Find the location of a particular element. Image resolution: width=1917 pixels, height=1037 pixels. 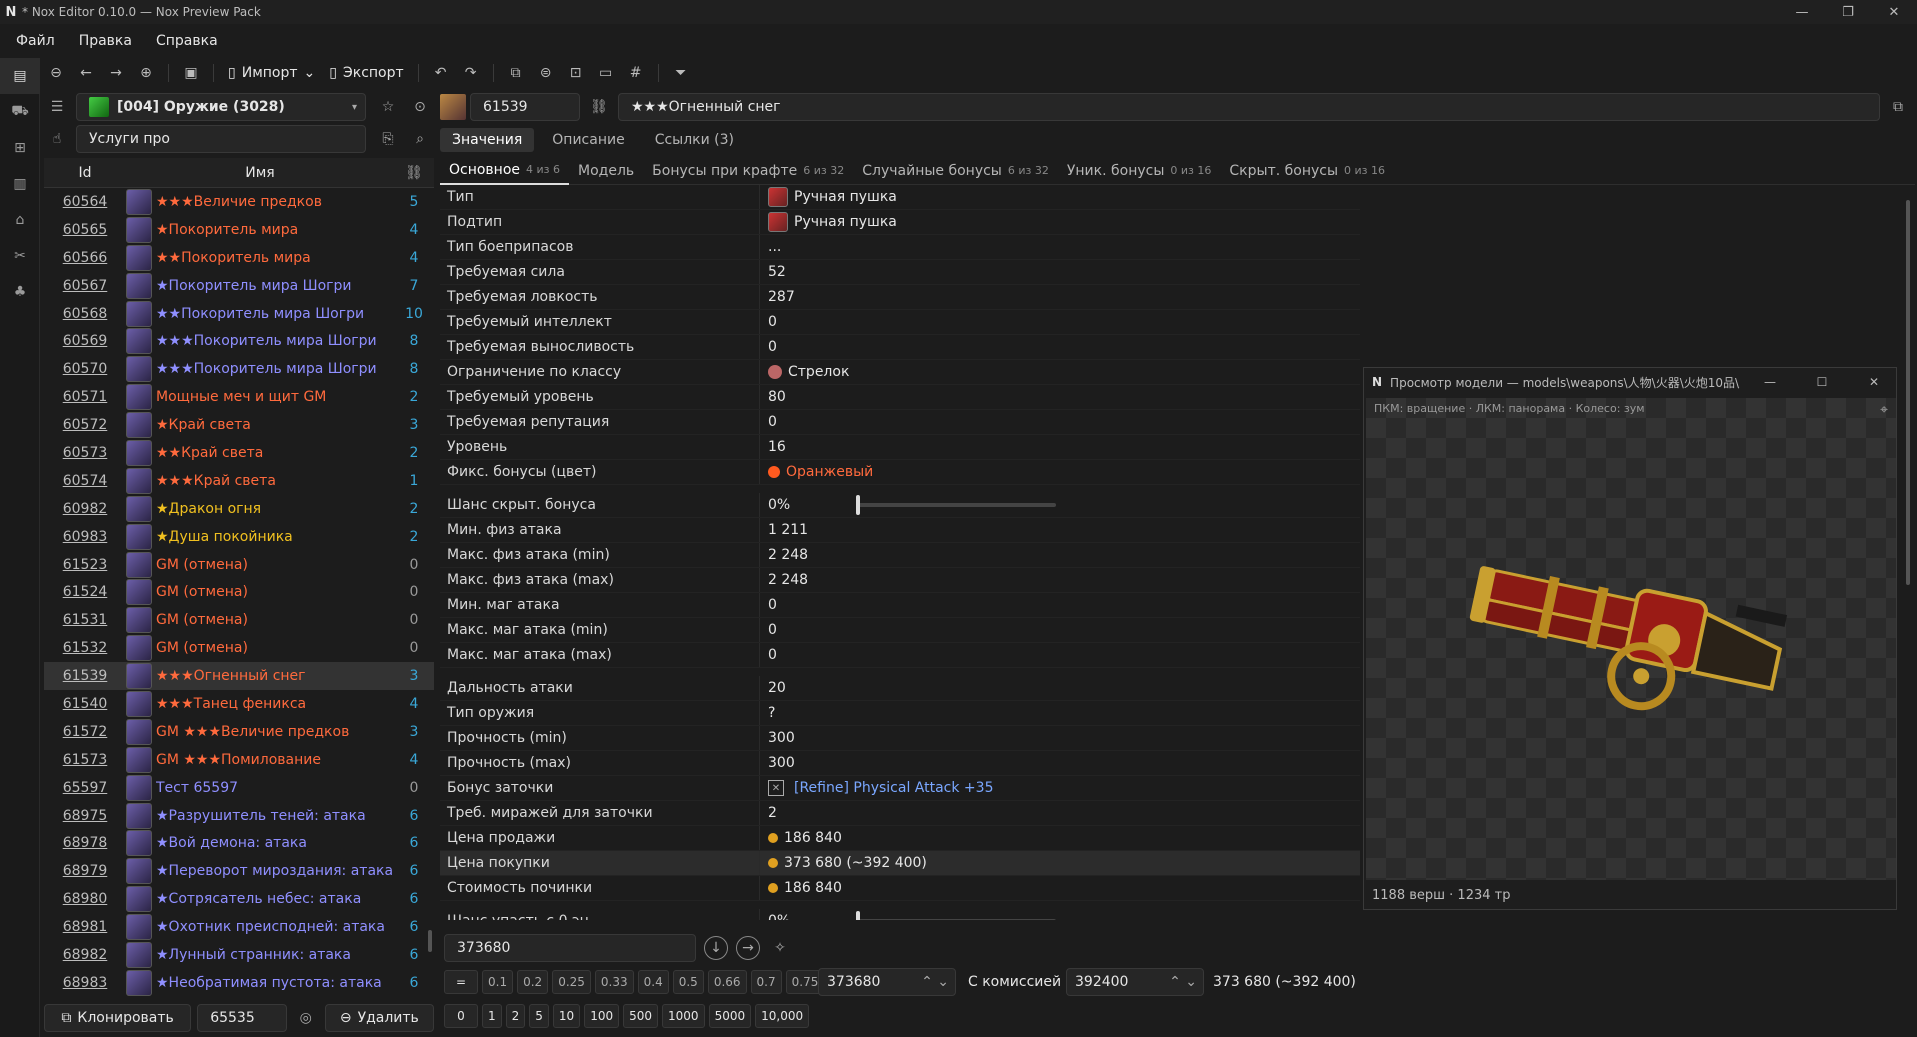

col-name-header: Имя is located at coordinates (260, 173).